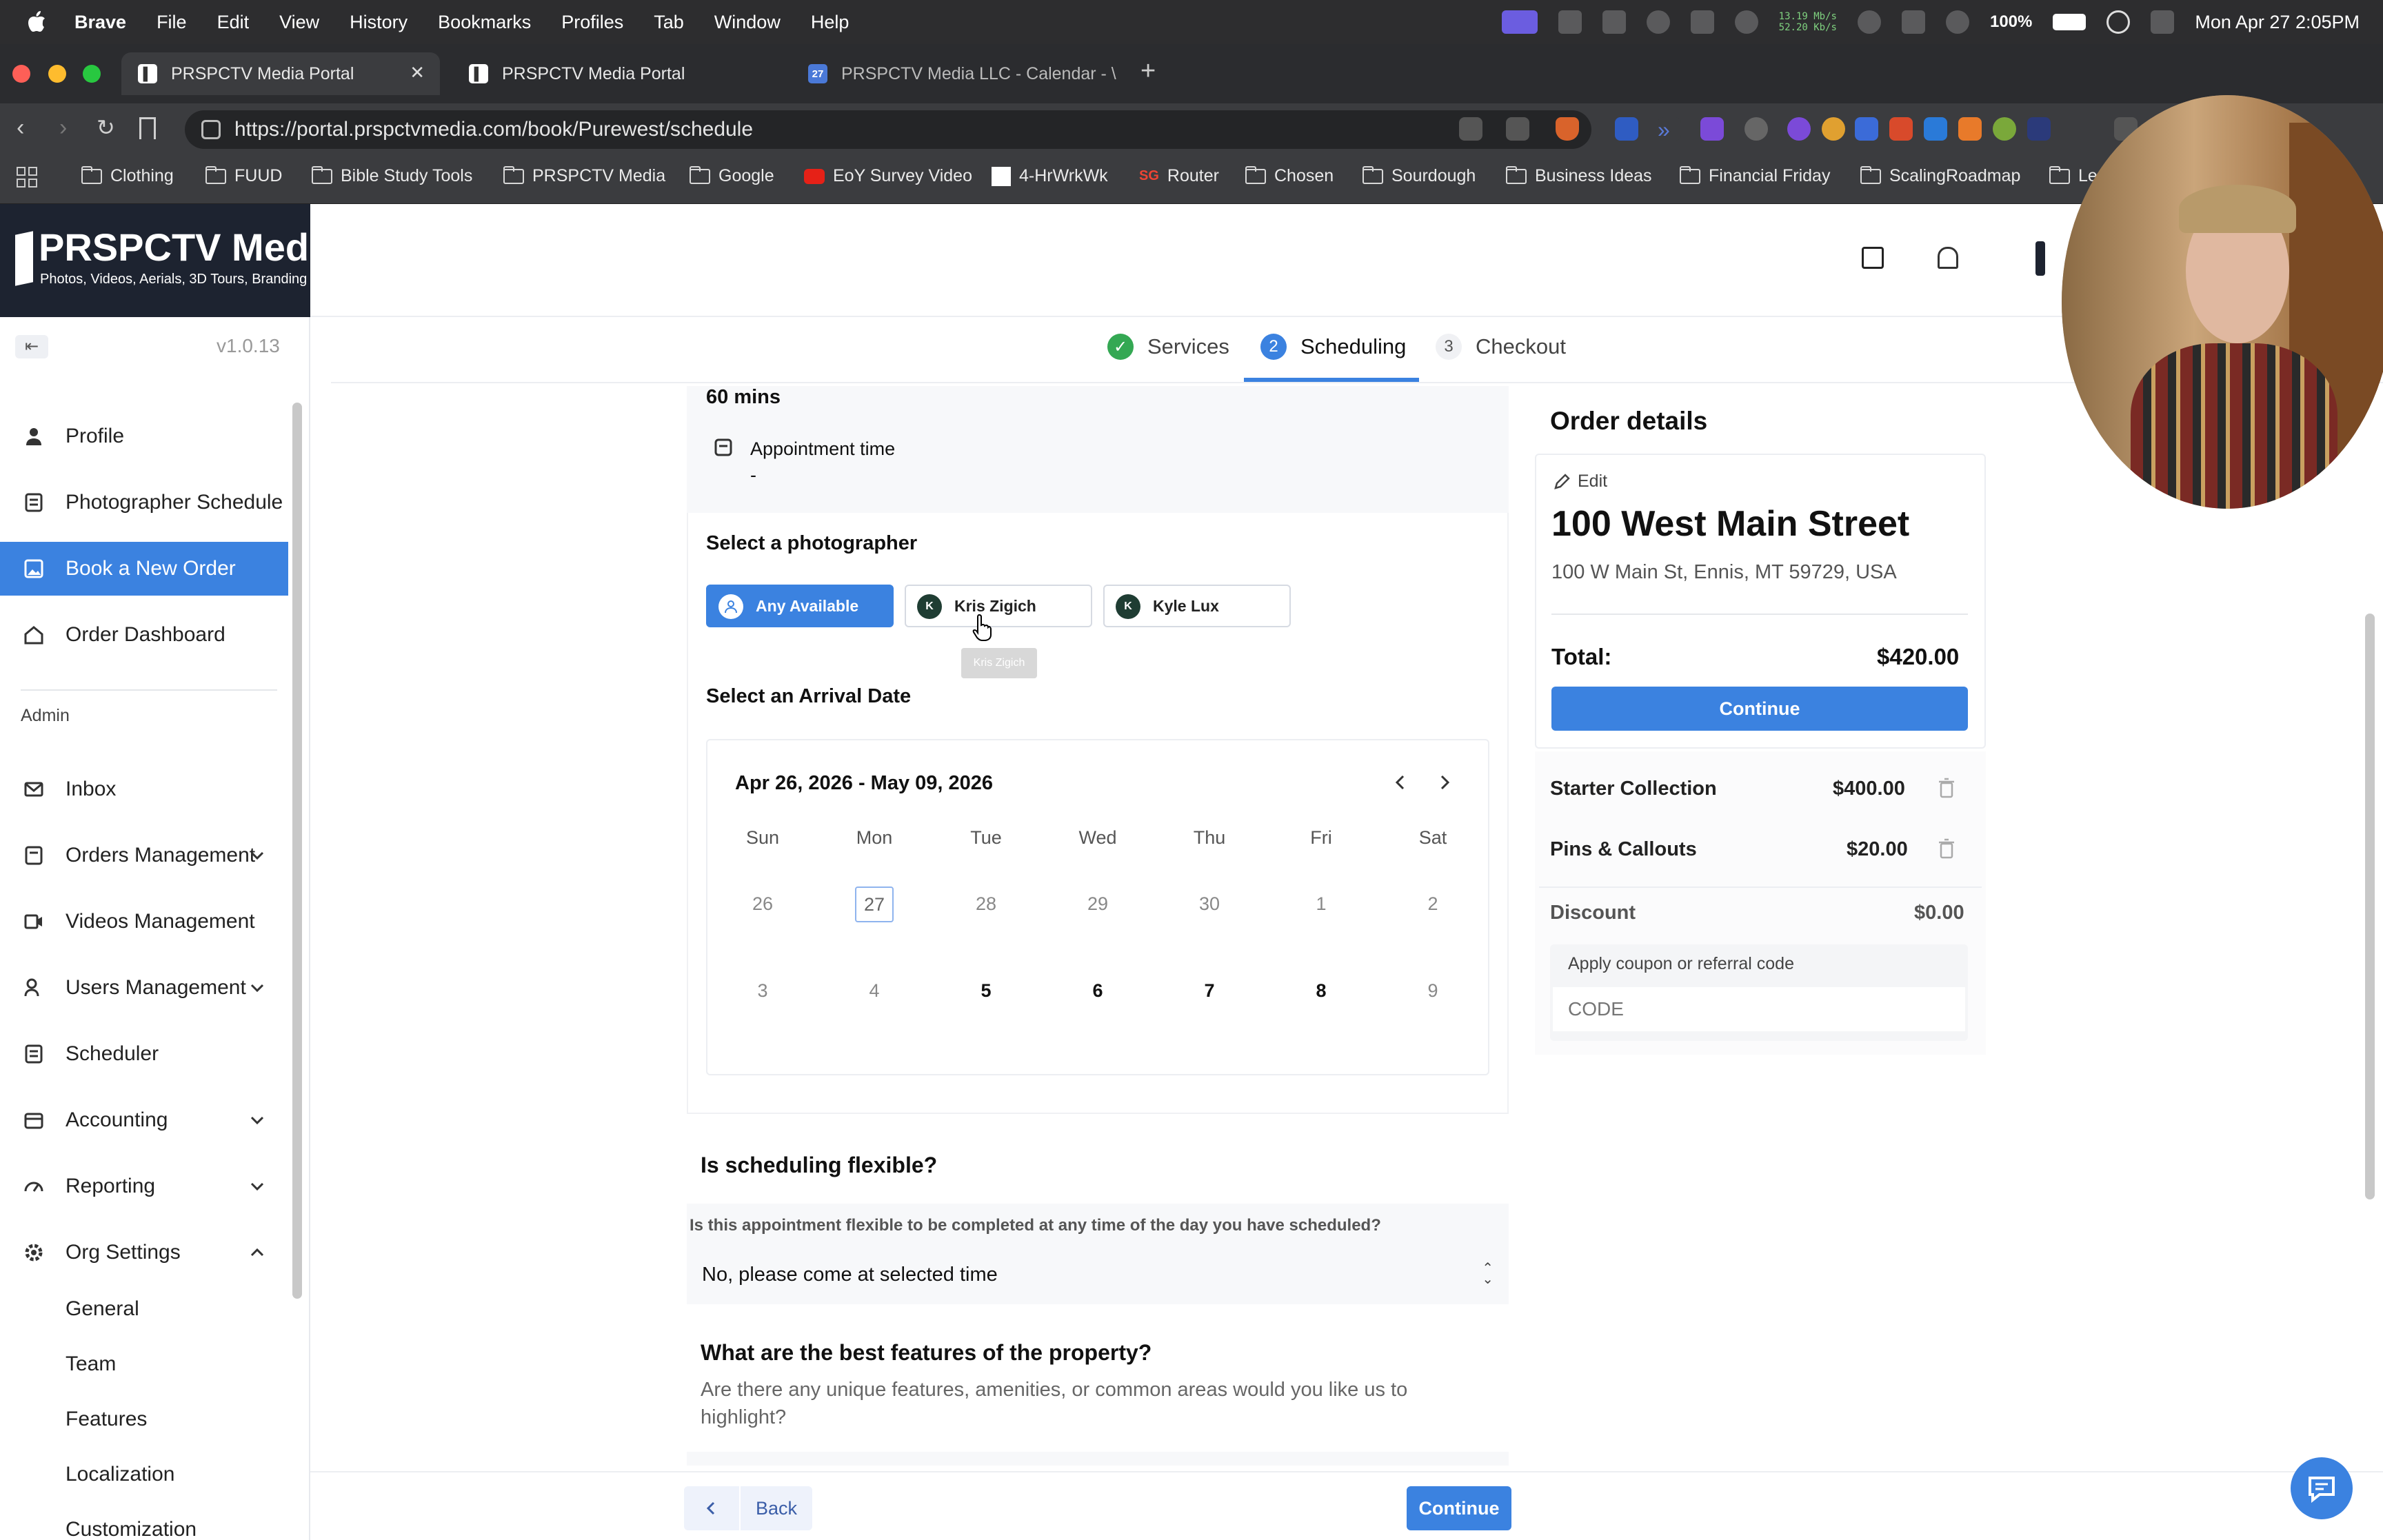  What do you see at coordinates (2322, 1488) in the screenshot?
I see `chat-support-button` at bounding box center [2322, 1488].